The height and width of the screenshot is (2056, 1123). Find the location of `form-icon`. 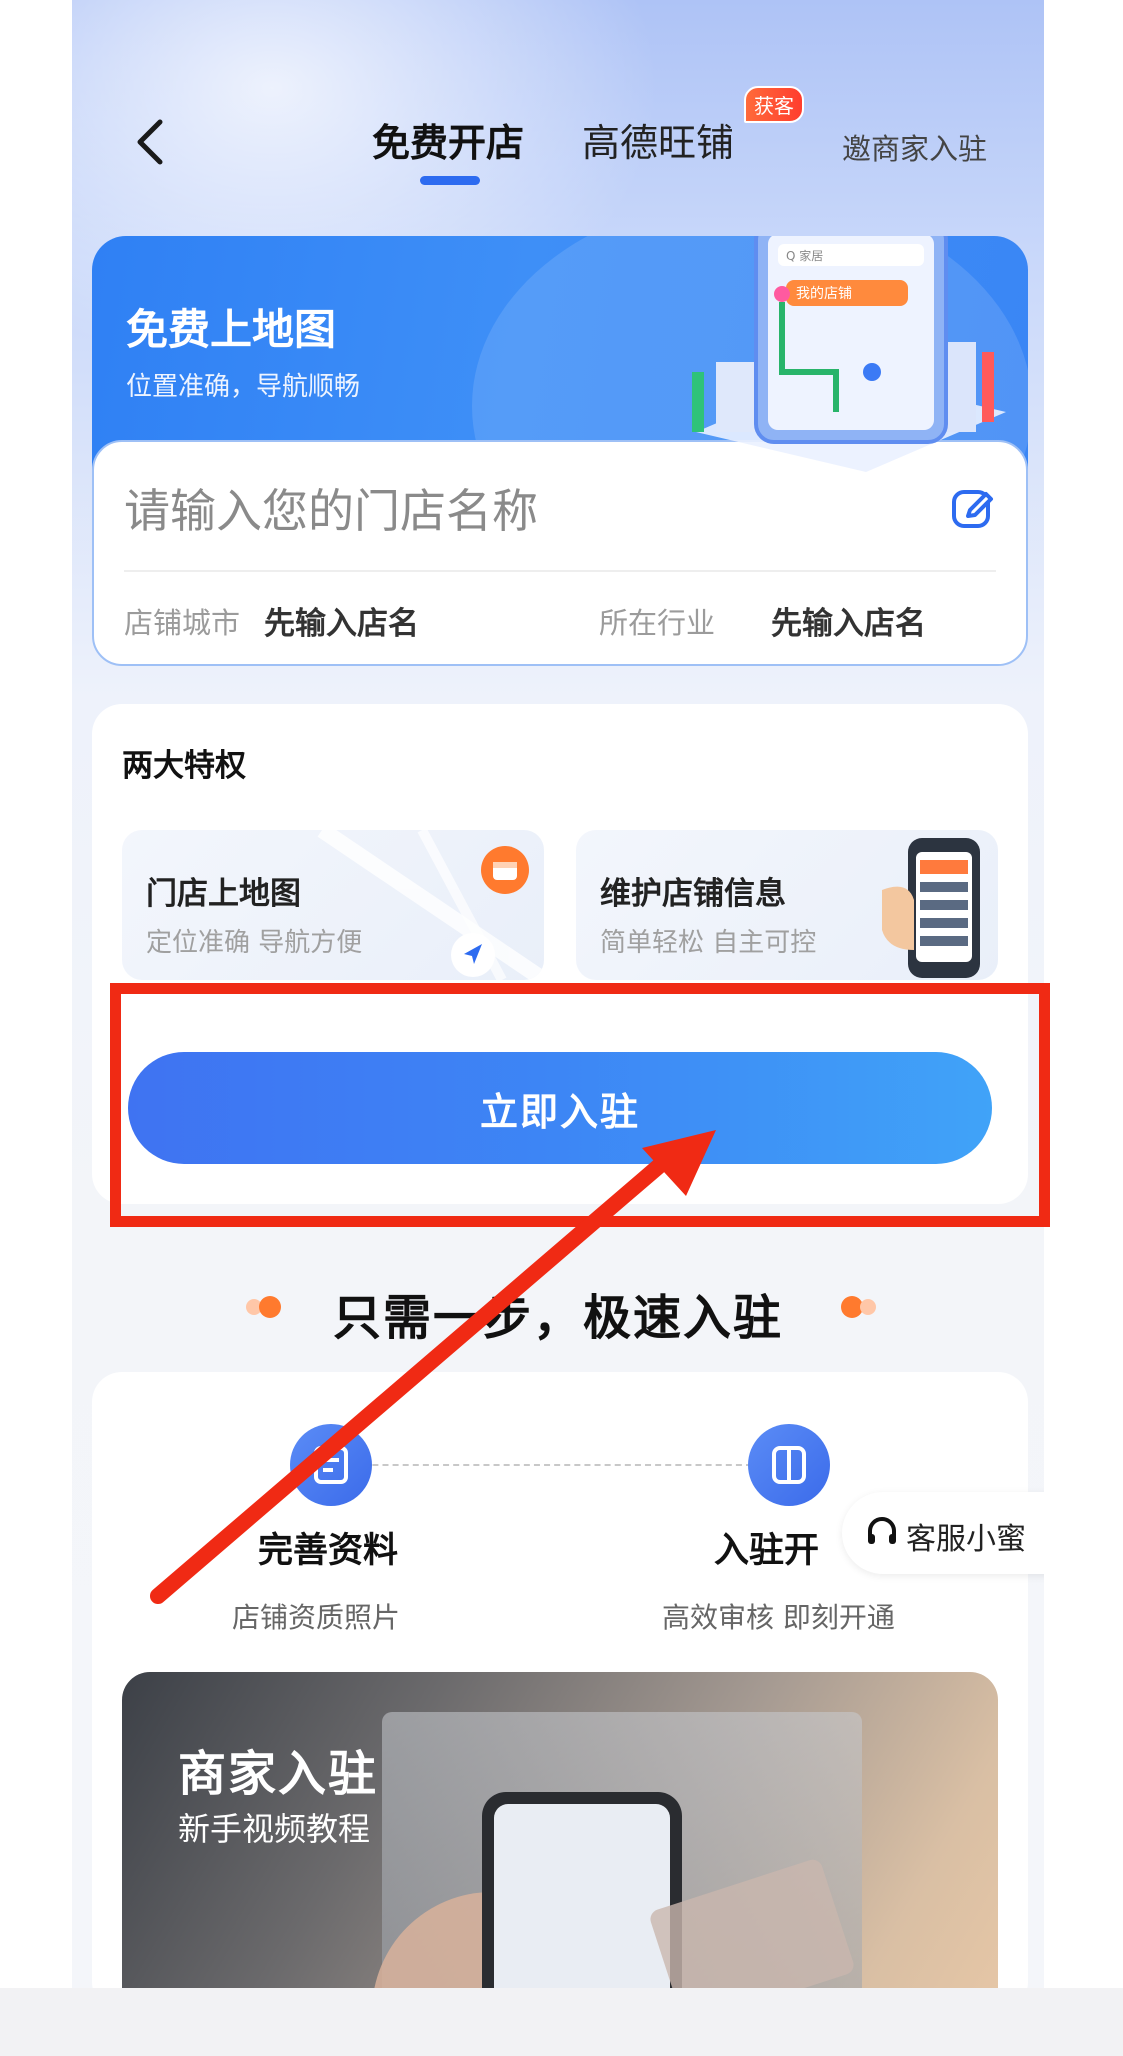

form-icon is located at coordinates (331, 1465).